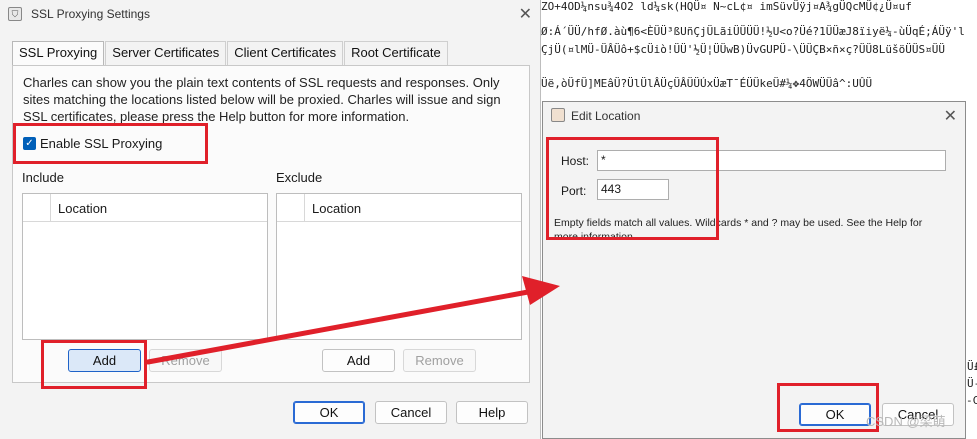  Describe the element at coordinates (906, 421) in the screenshot. I see `csdn-watermark: CSDN @梁萌` at that location.